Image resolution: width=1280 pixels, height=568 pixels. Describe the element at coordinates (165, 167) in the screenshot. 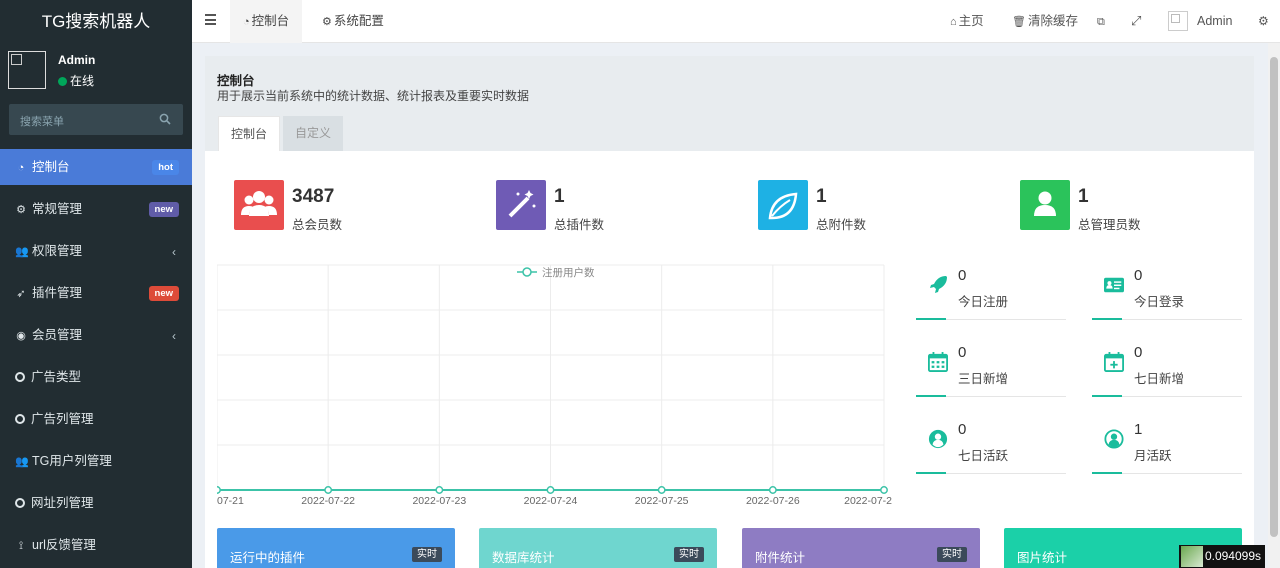

I see `hot-badge: hot` at that location.